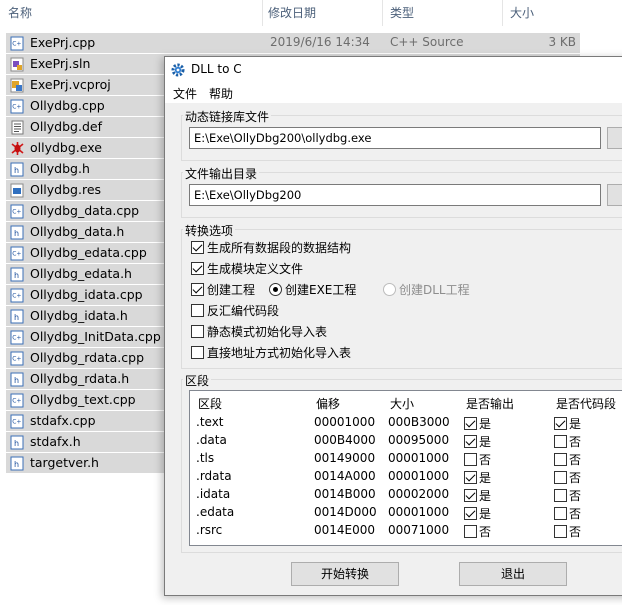  I want to click on file-name: Ollydbg.cpp, so click(67, 105).